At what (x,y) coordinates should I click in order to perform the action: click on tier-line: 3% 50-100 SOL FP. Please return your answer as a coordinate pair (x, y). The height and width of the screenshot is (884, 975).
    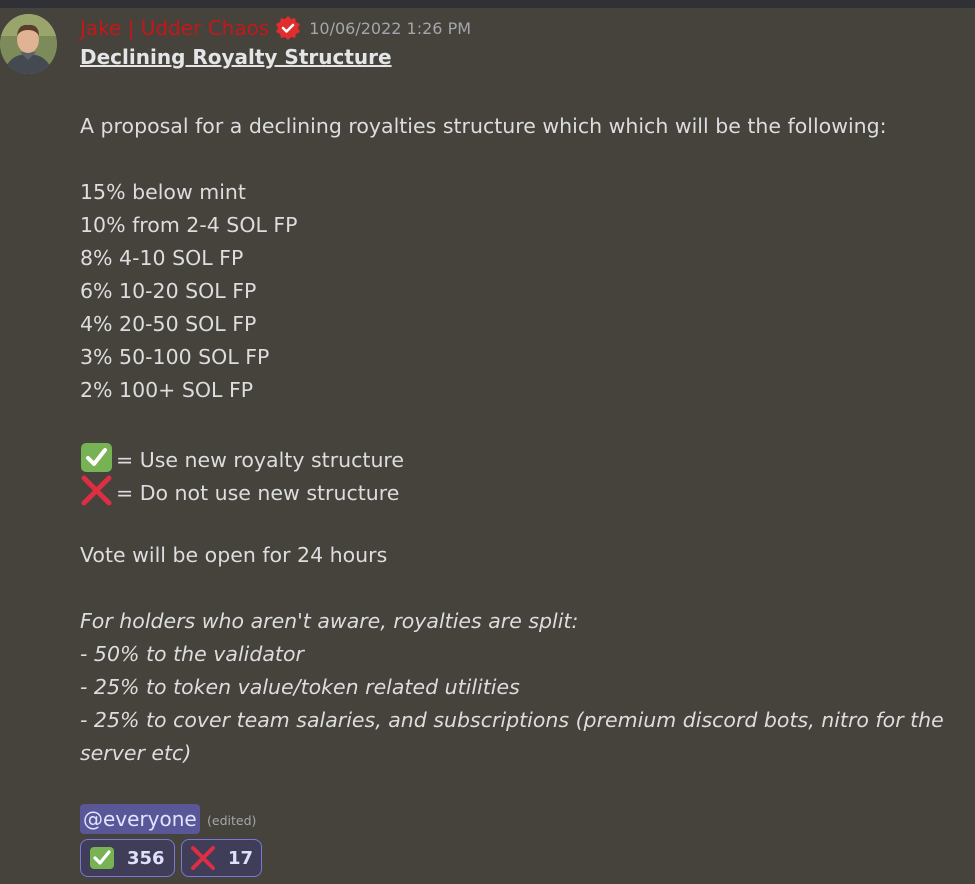
    Looking at the image, I should click on (175, 357).